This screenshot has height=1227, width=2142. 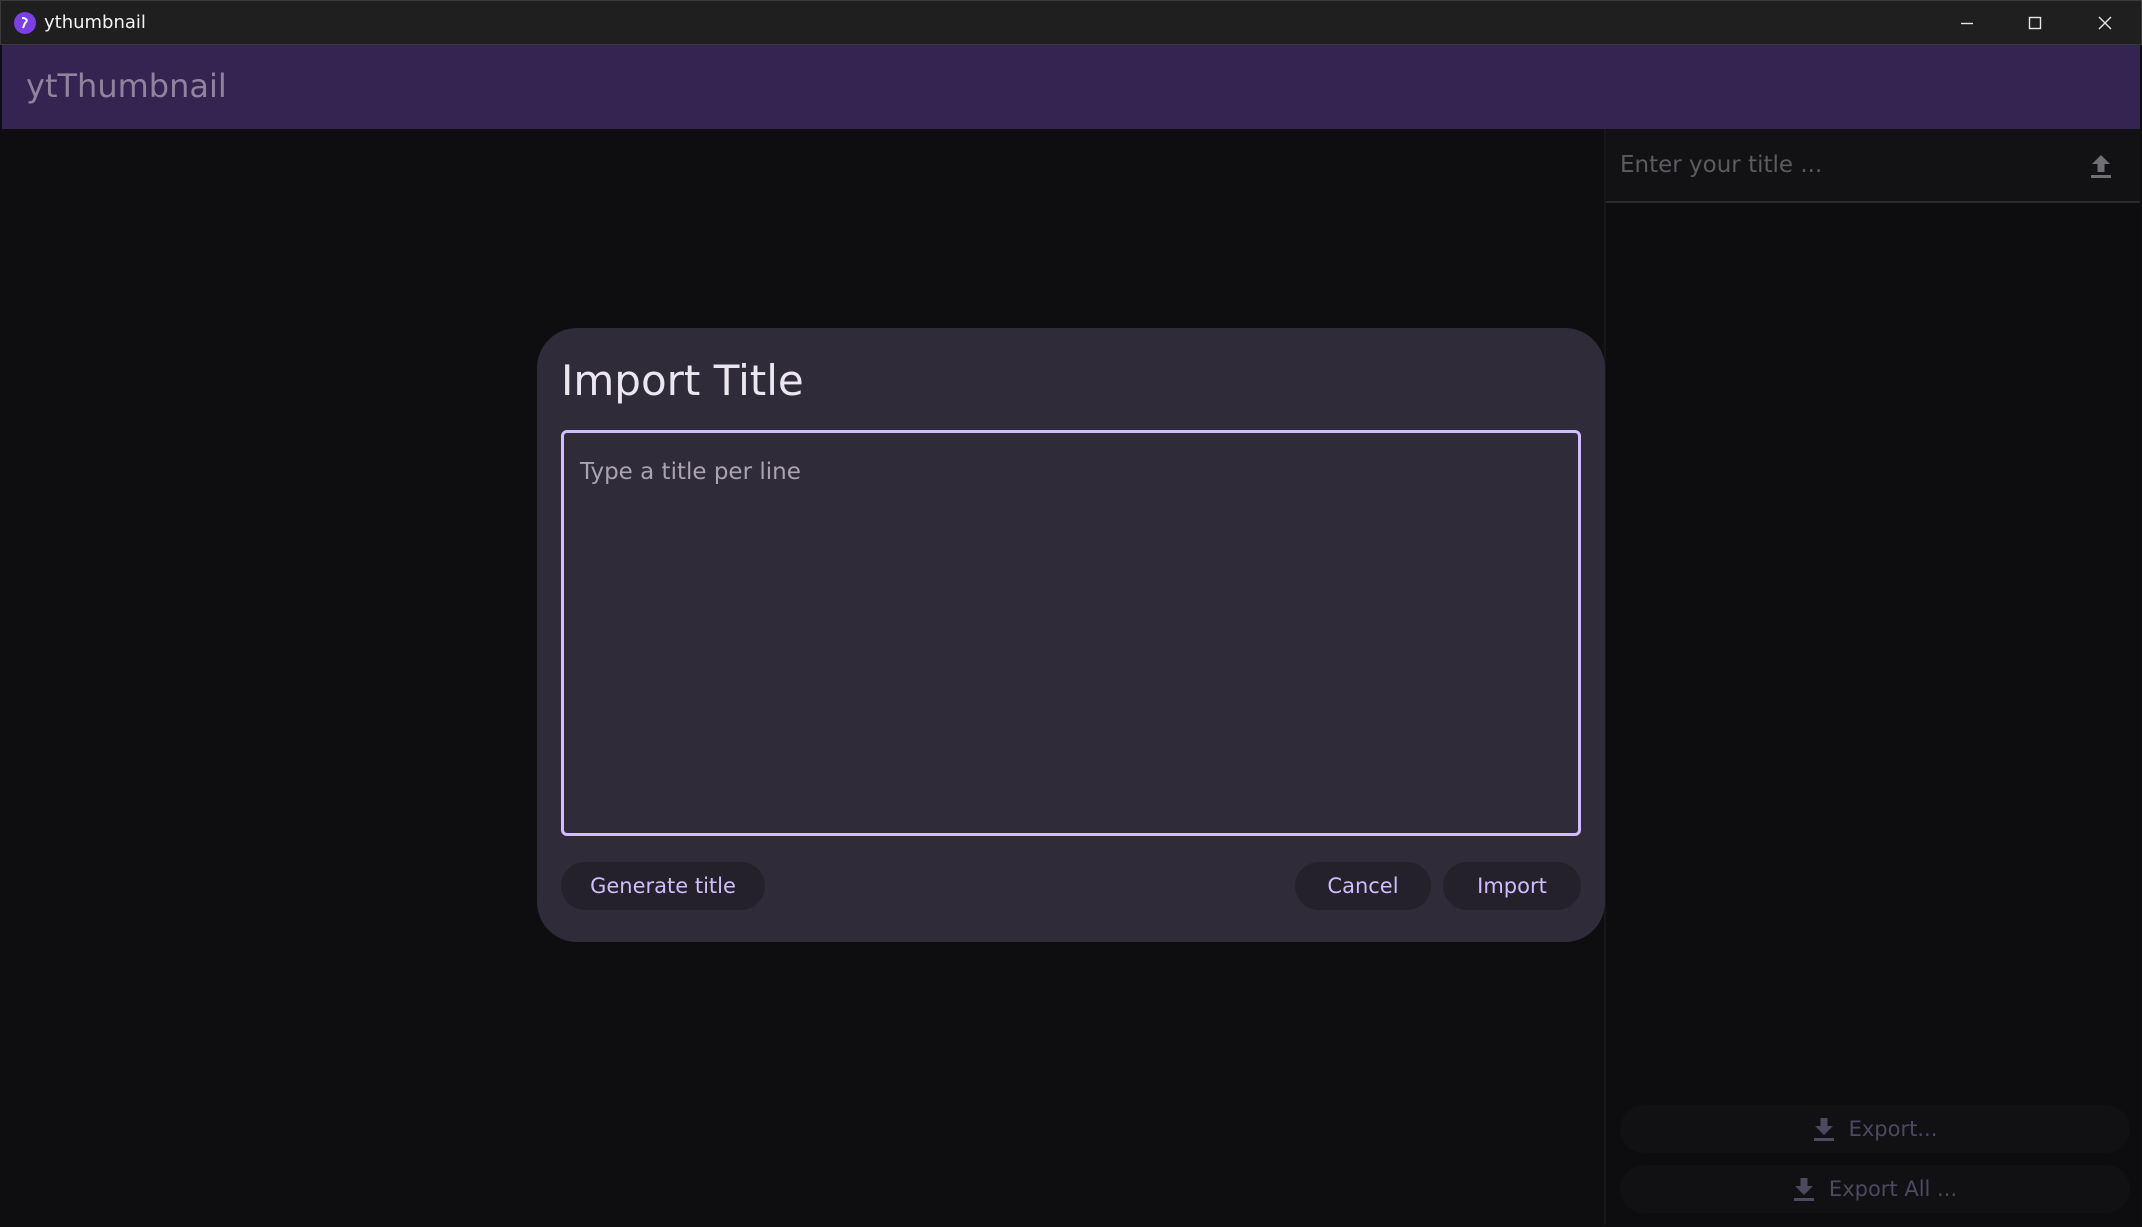 I want to click on minimize-icon, so click(x=1967, y=23).